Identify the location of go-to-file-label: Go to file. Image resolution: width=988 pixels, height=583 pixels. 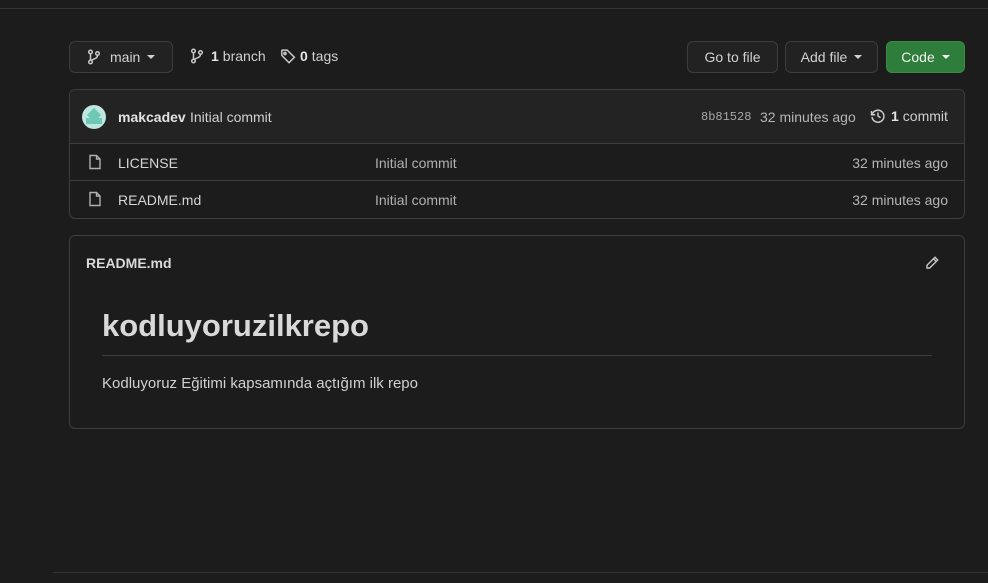
(732, 57).